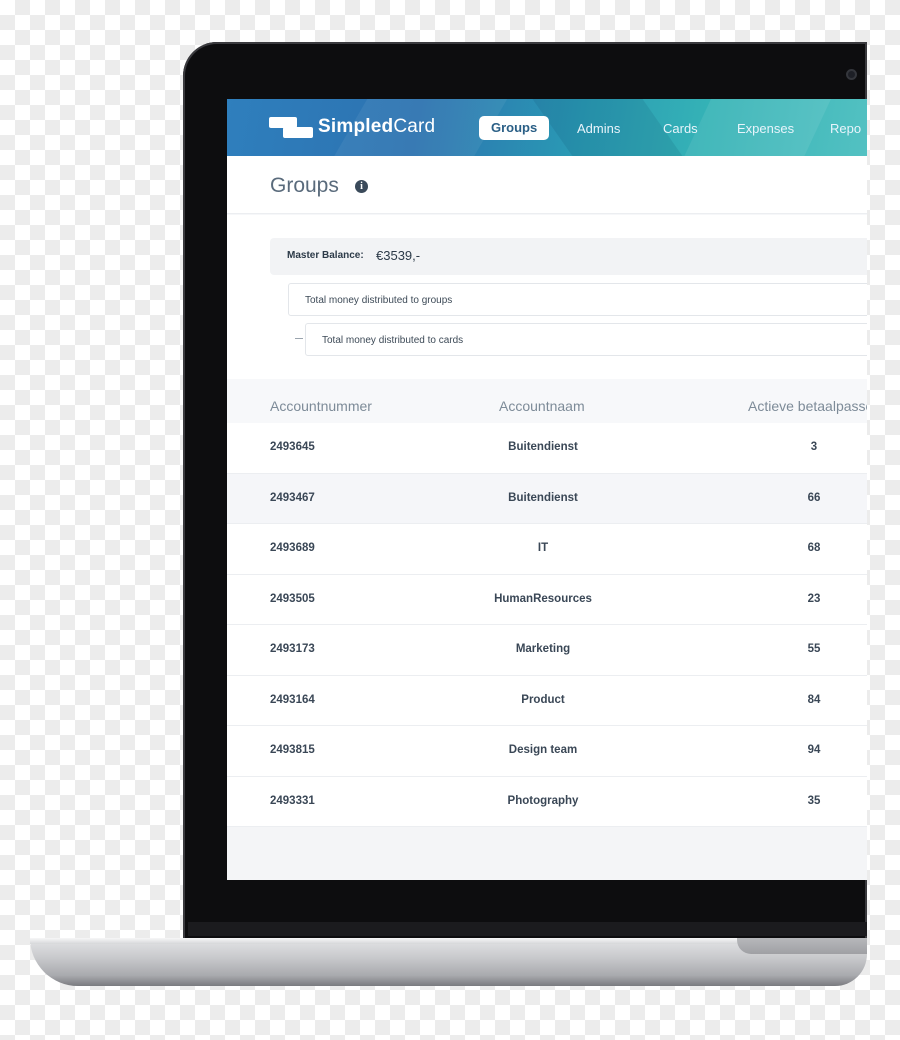  What do you see at coordinates (543, 800) in the screenshot?
I see `account-name: Photography` at bounding box center [543, 800].